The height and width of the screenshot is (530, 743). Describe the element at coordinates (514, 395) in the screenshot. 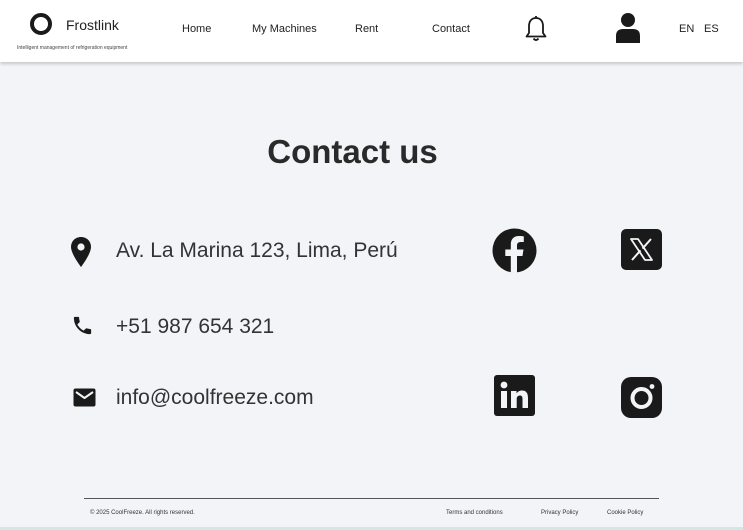

I see `linkedin-icon` at that location.